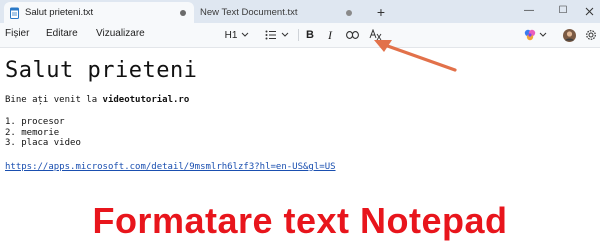  What do you see at coordinates (14, 13) in the screenshot?
I see `notepad-icon` at bounding box center [14, 13].